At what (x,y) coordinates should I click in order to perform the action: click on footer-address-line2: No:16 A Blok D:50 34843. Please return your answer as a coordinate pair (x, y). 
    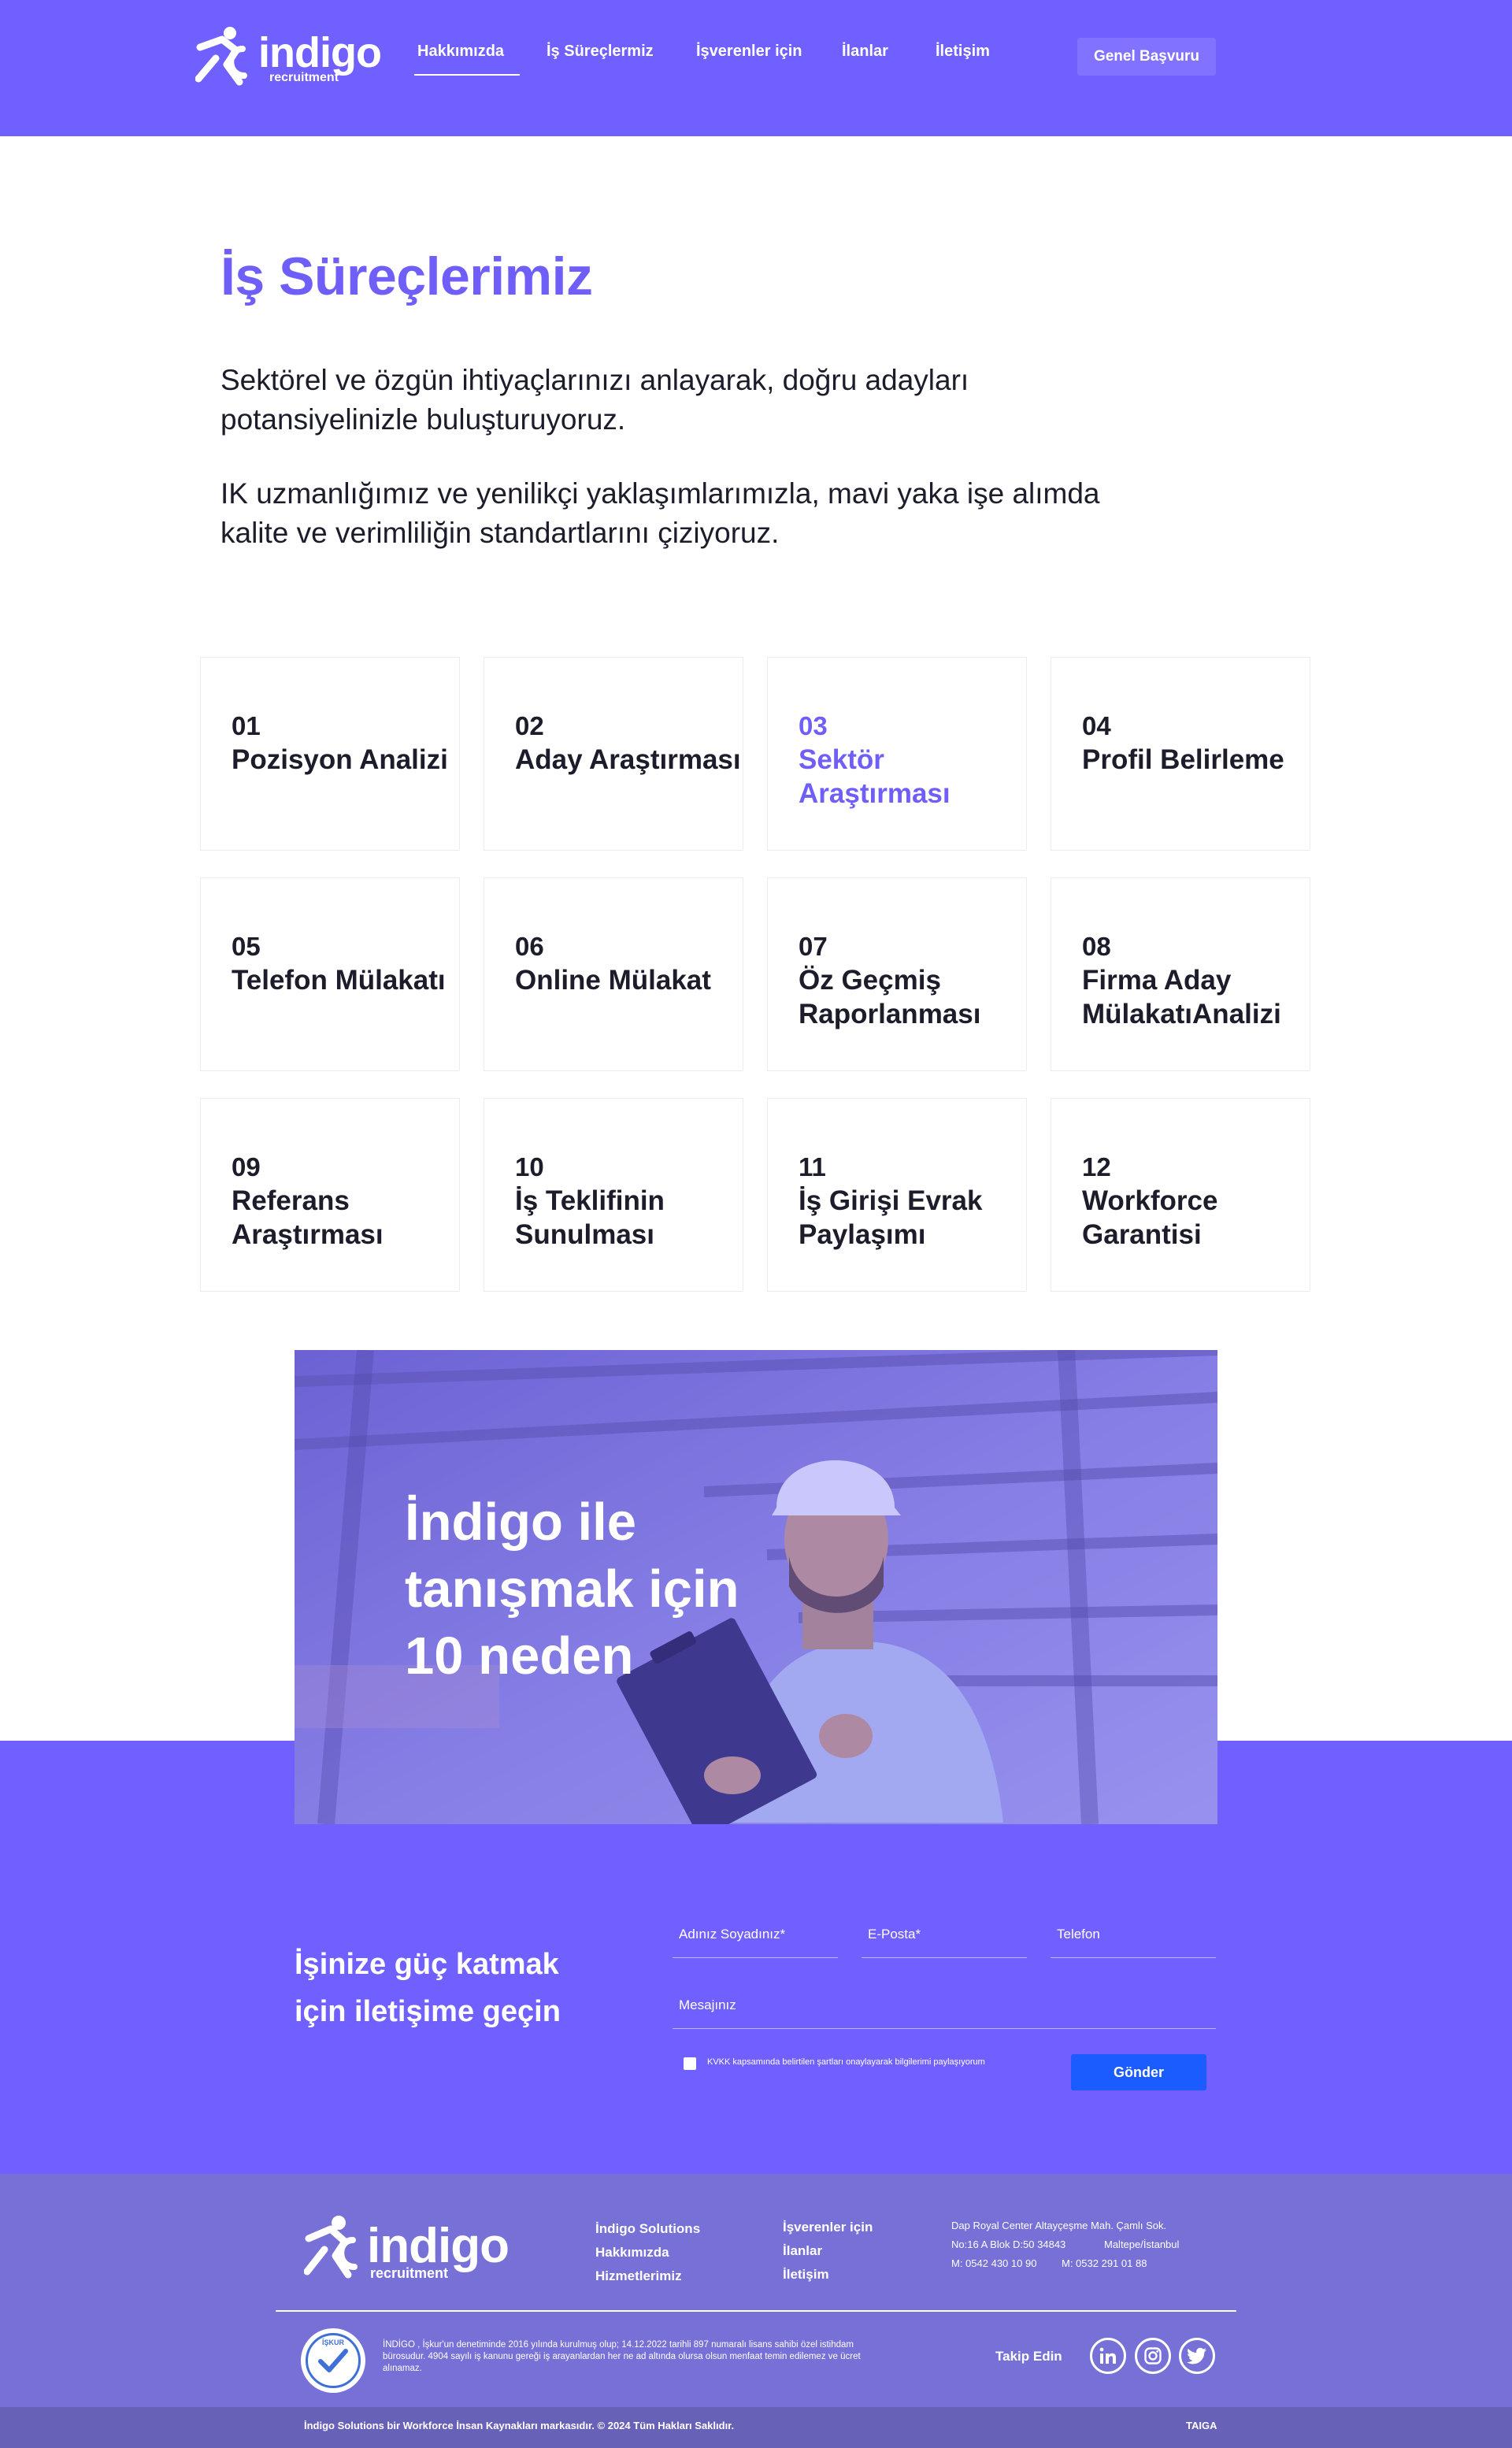
    Looking at the image, I should click on (1008, 2244).